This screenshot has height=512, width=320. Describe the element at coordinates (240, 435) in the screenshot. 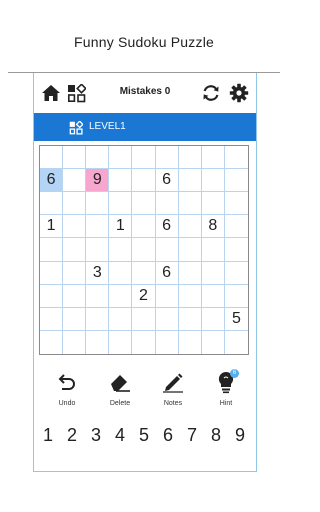

I see `number-button-9: 9` at that location.